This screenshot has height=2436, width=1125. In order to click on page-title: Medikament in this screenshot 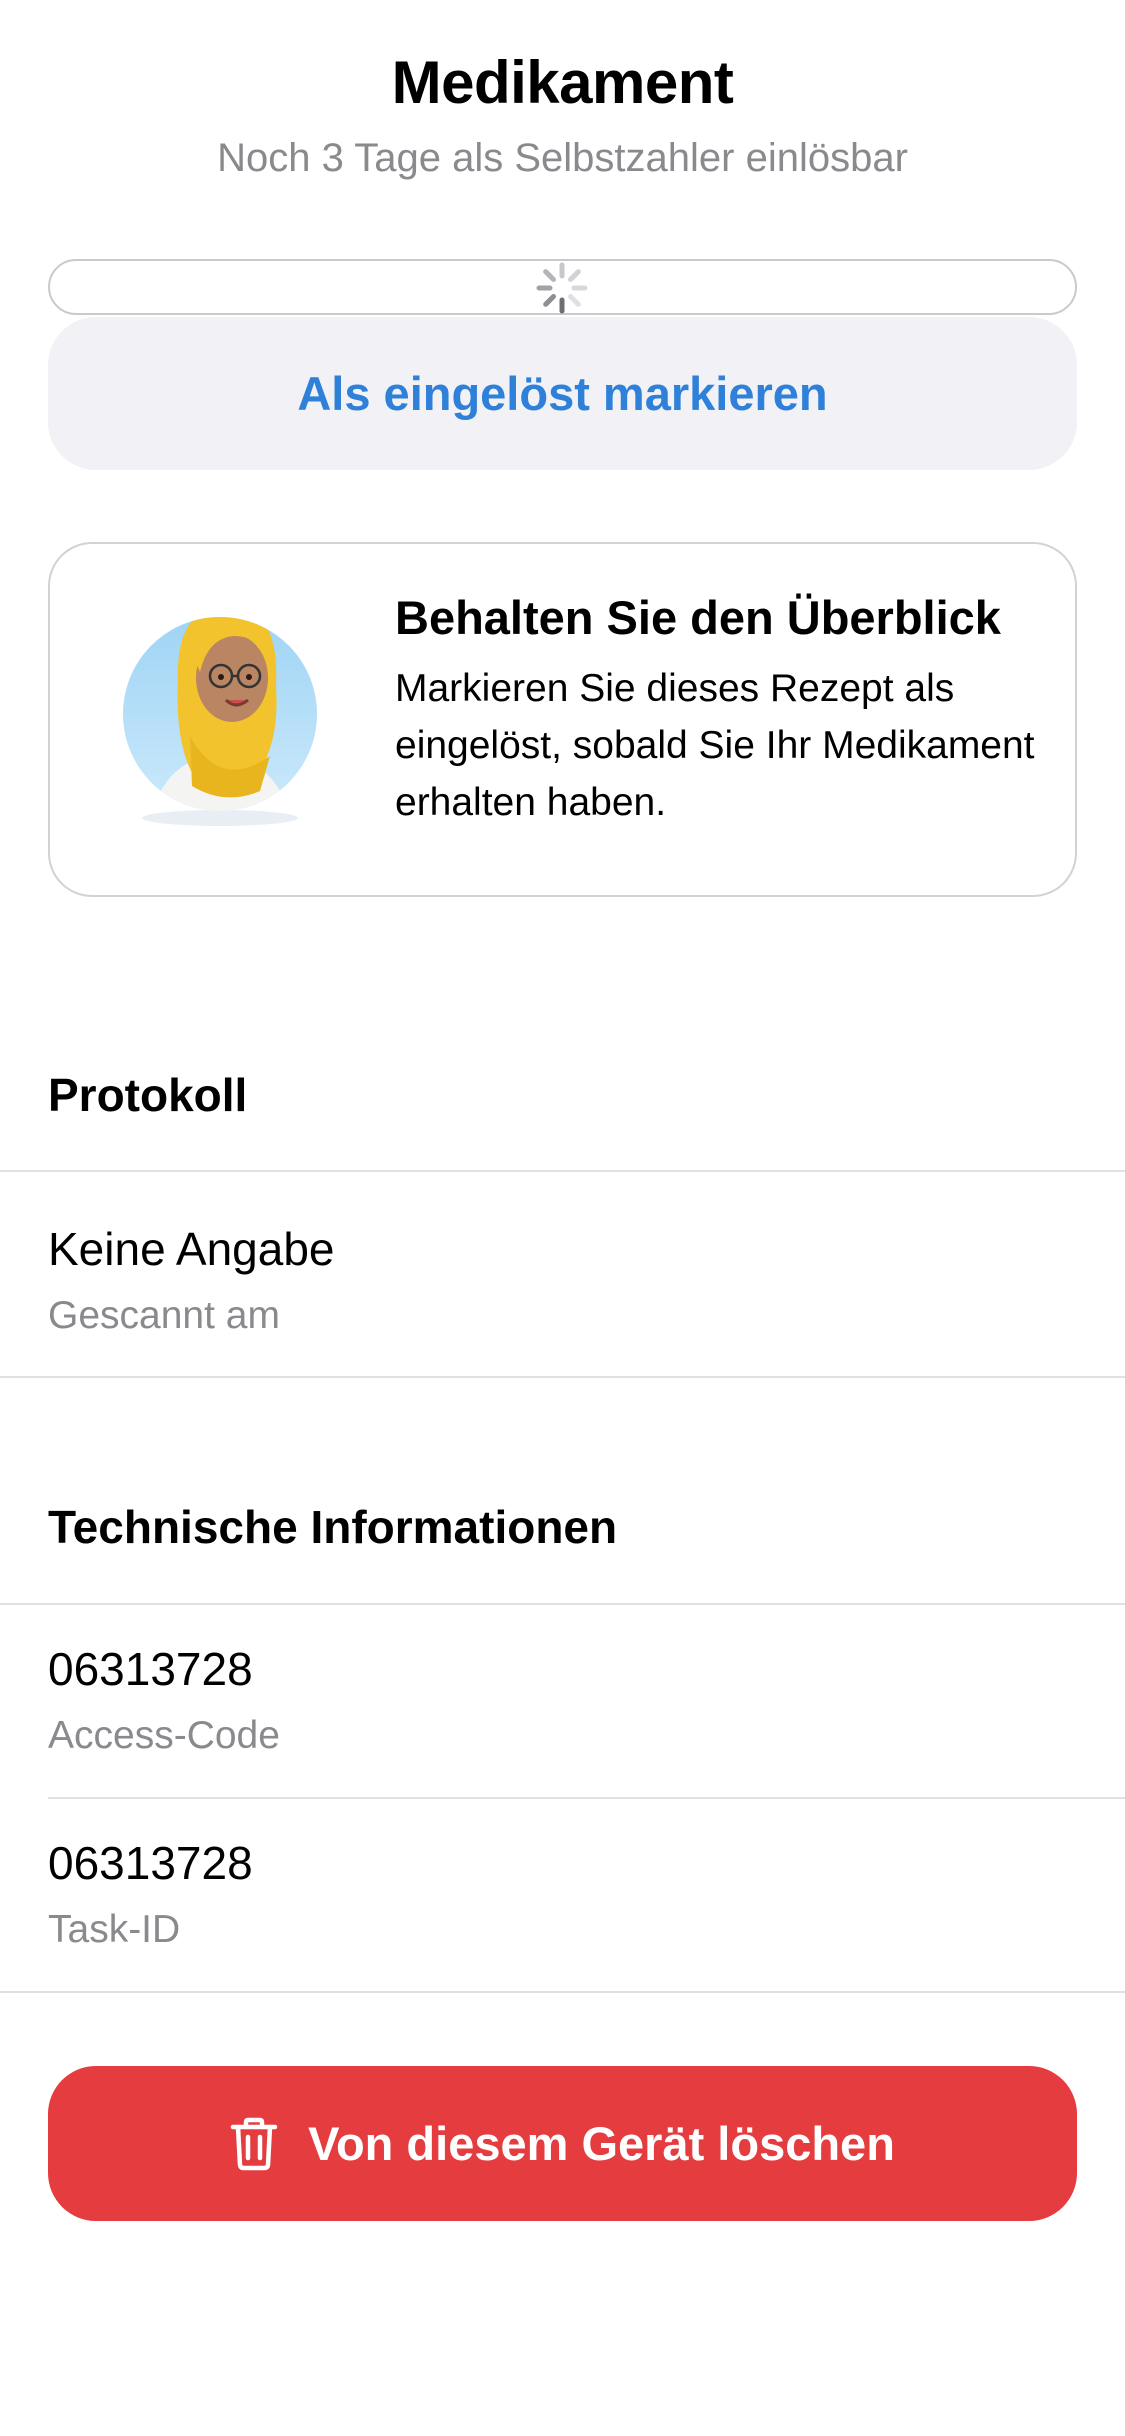, I will do `click(562, 82)`.